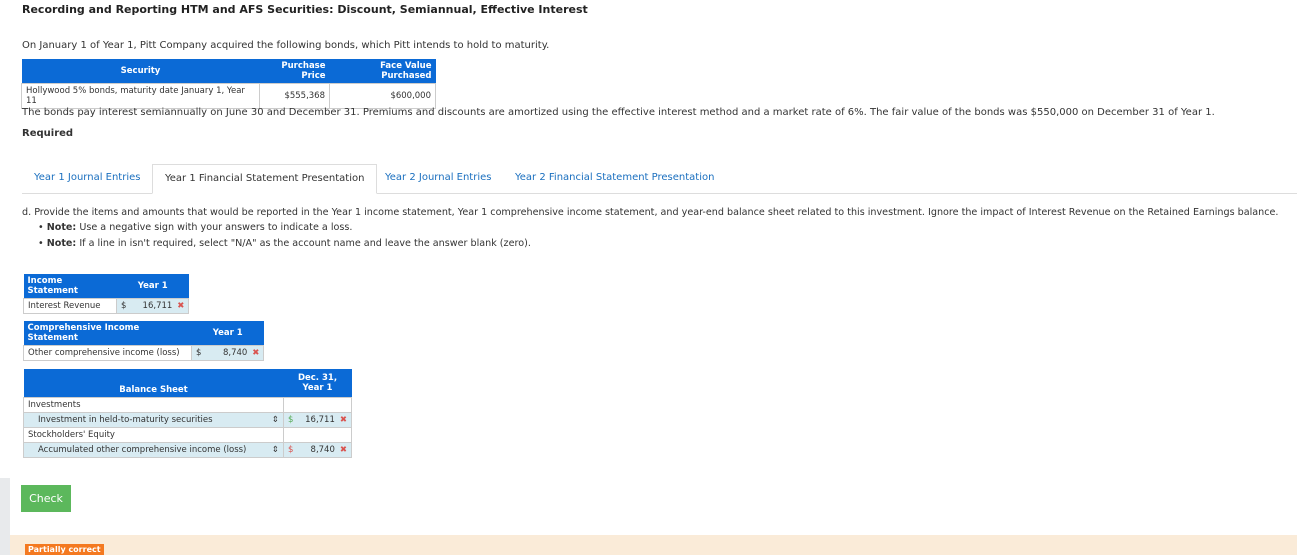 The image size is (1297, 555). Describe the element at coordinates (265, 179) in the screenshot. I see `tab-year1-fs: Year 1 Financial Statement Presentation` at that location.